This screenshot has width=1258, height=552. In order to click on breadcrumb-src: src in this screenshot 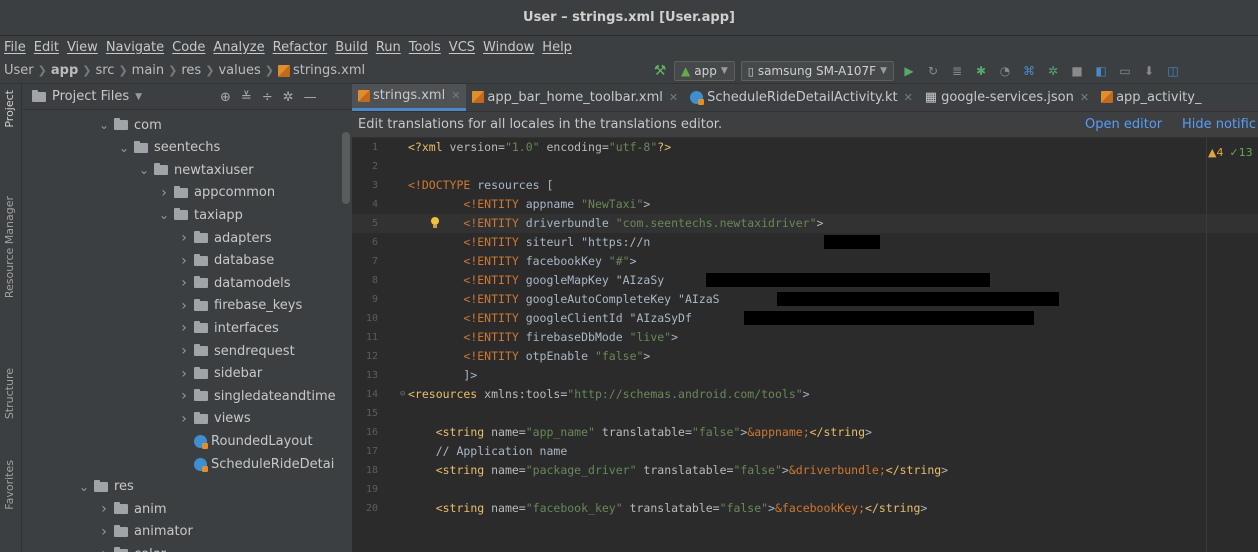, I will do `click(104, 70)`.